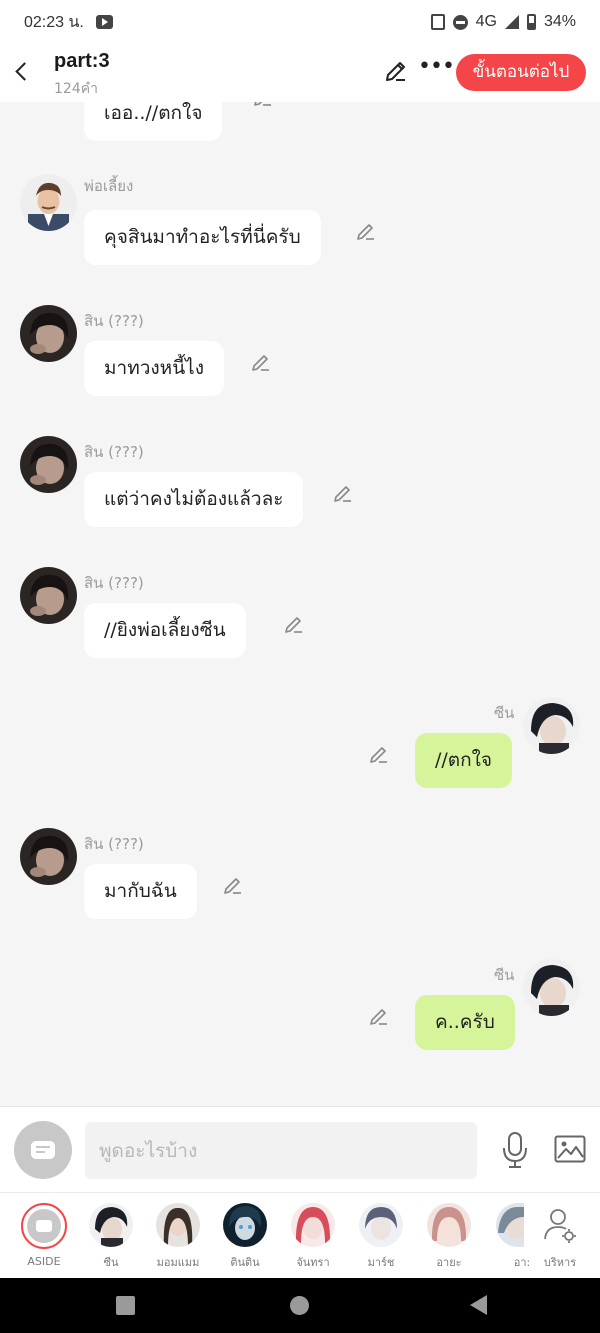  I want to click on chat-bubble-icon, so click(43, 1150).